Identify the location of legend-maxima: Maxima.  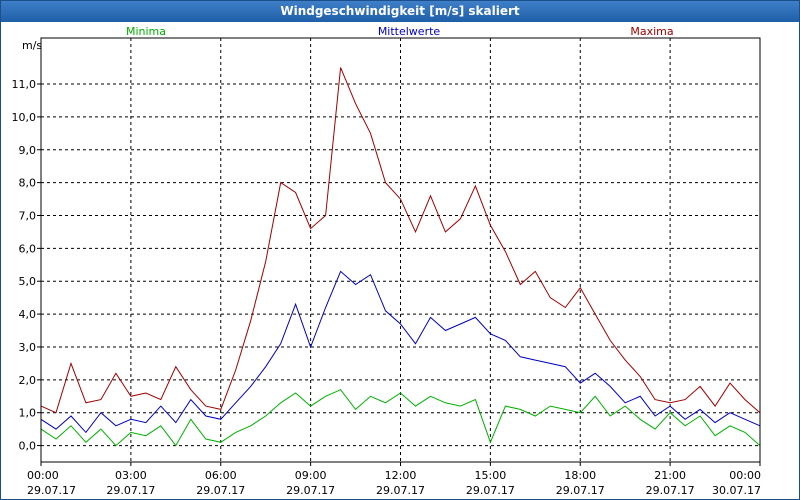
(651, 31).